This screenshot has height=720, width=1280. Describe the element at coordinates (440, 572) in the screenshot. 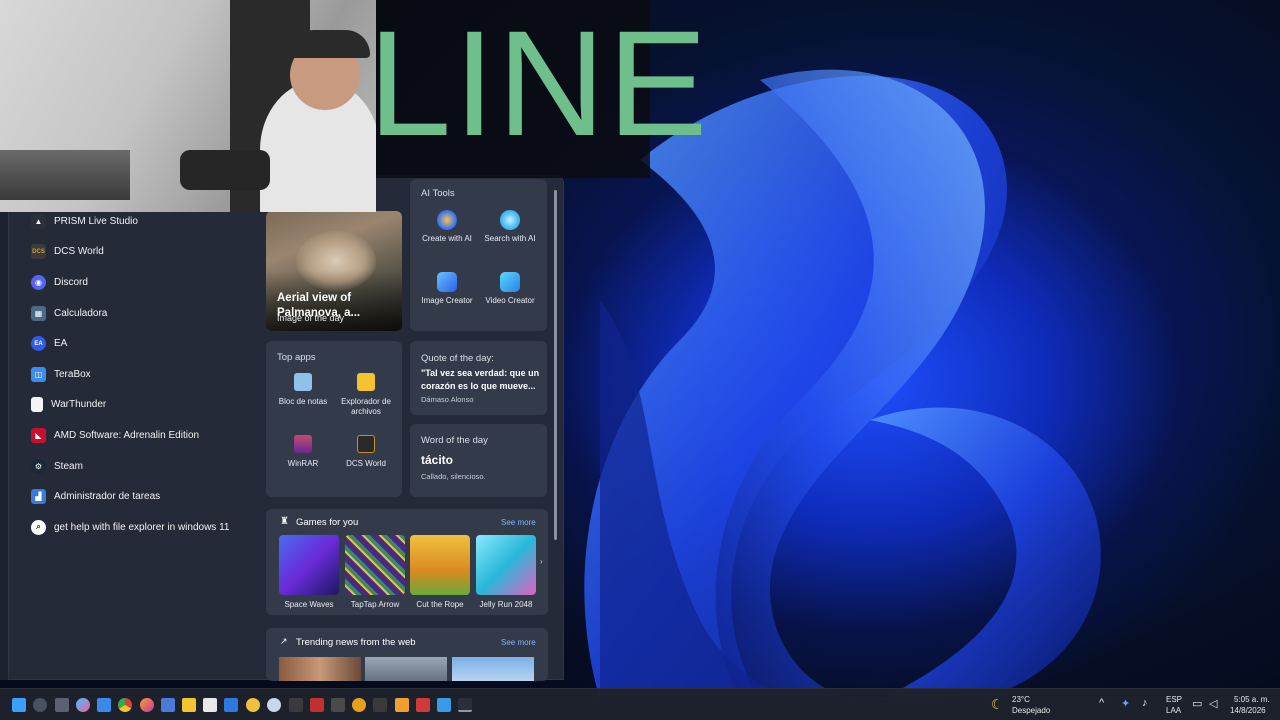

I see `game-cut-the-rope: Cut the Rope` at that location.